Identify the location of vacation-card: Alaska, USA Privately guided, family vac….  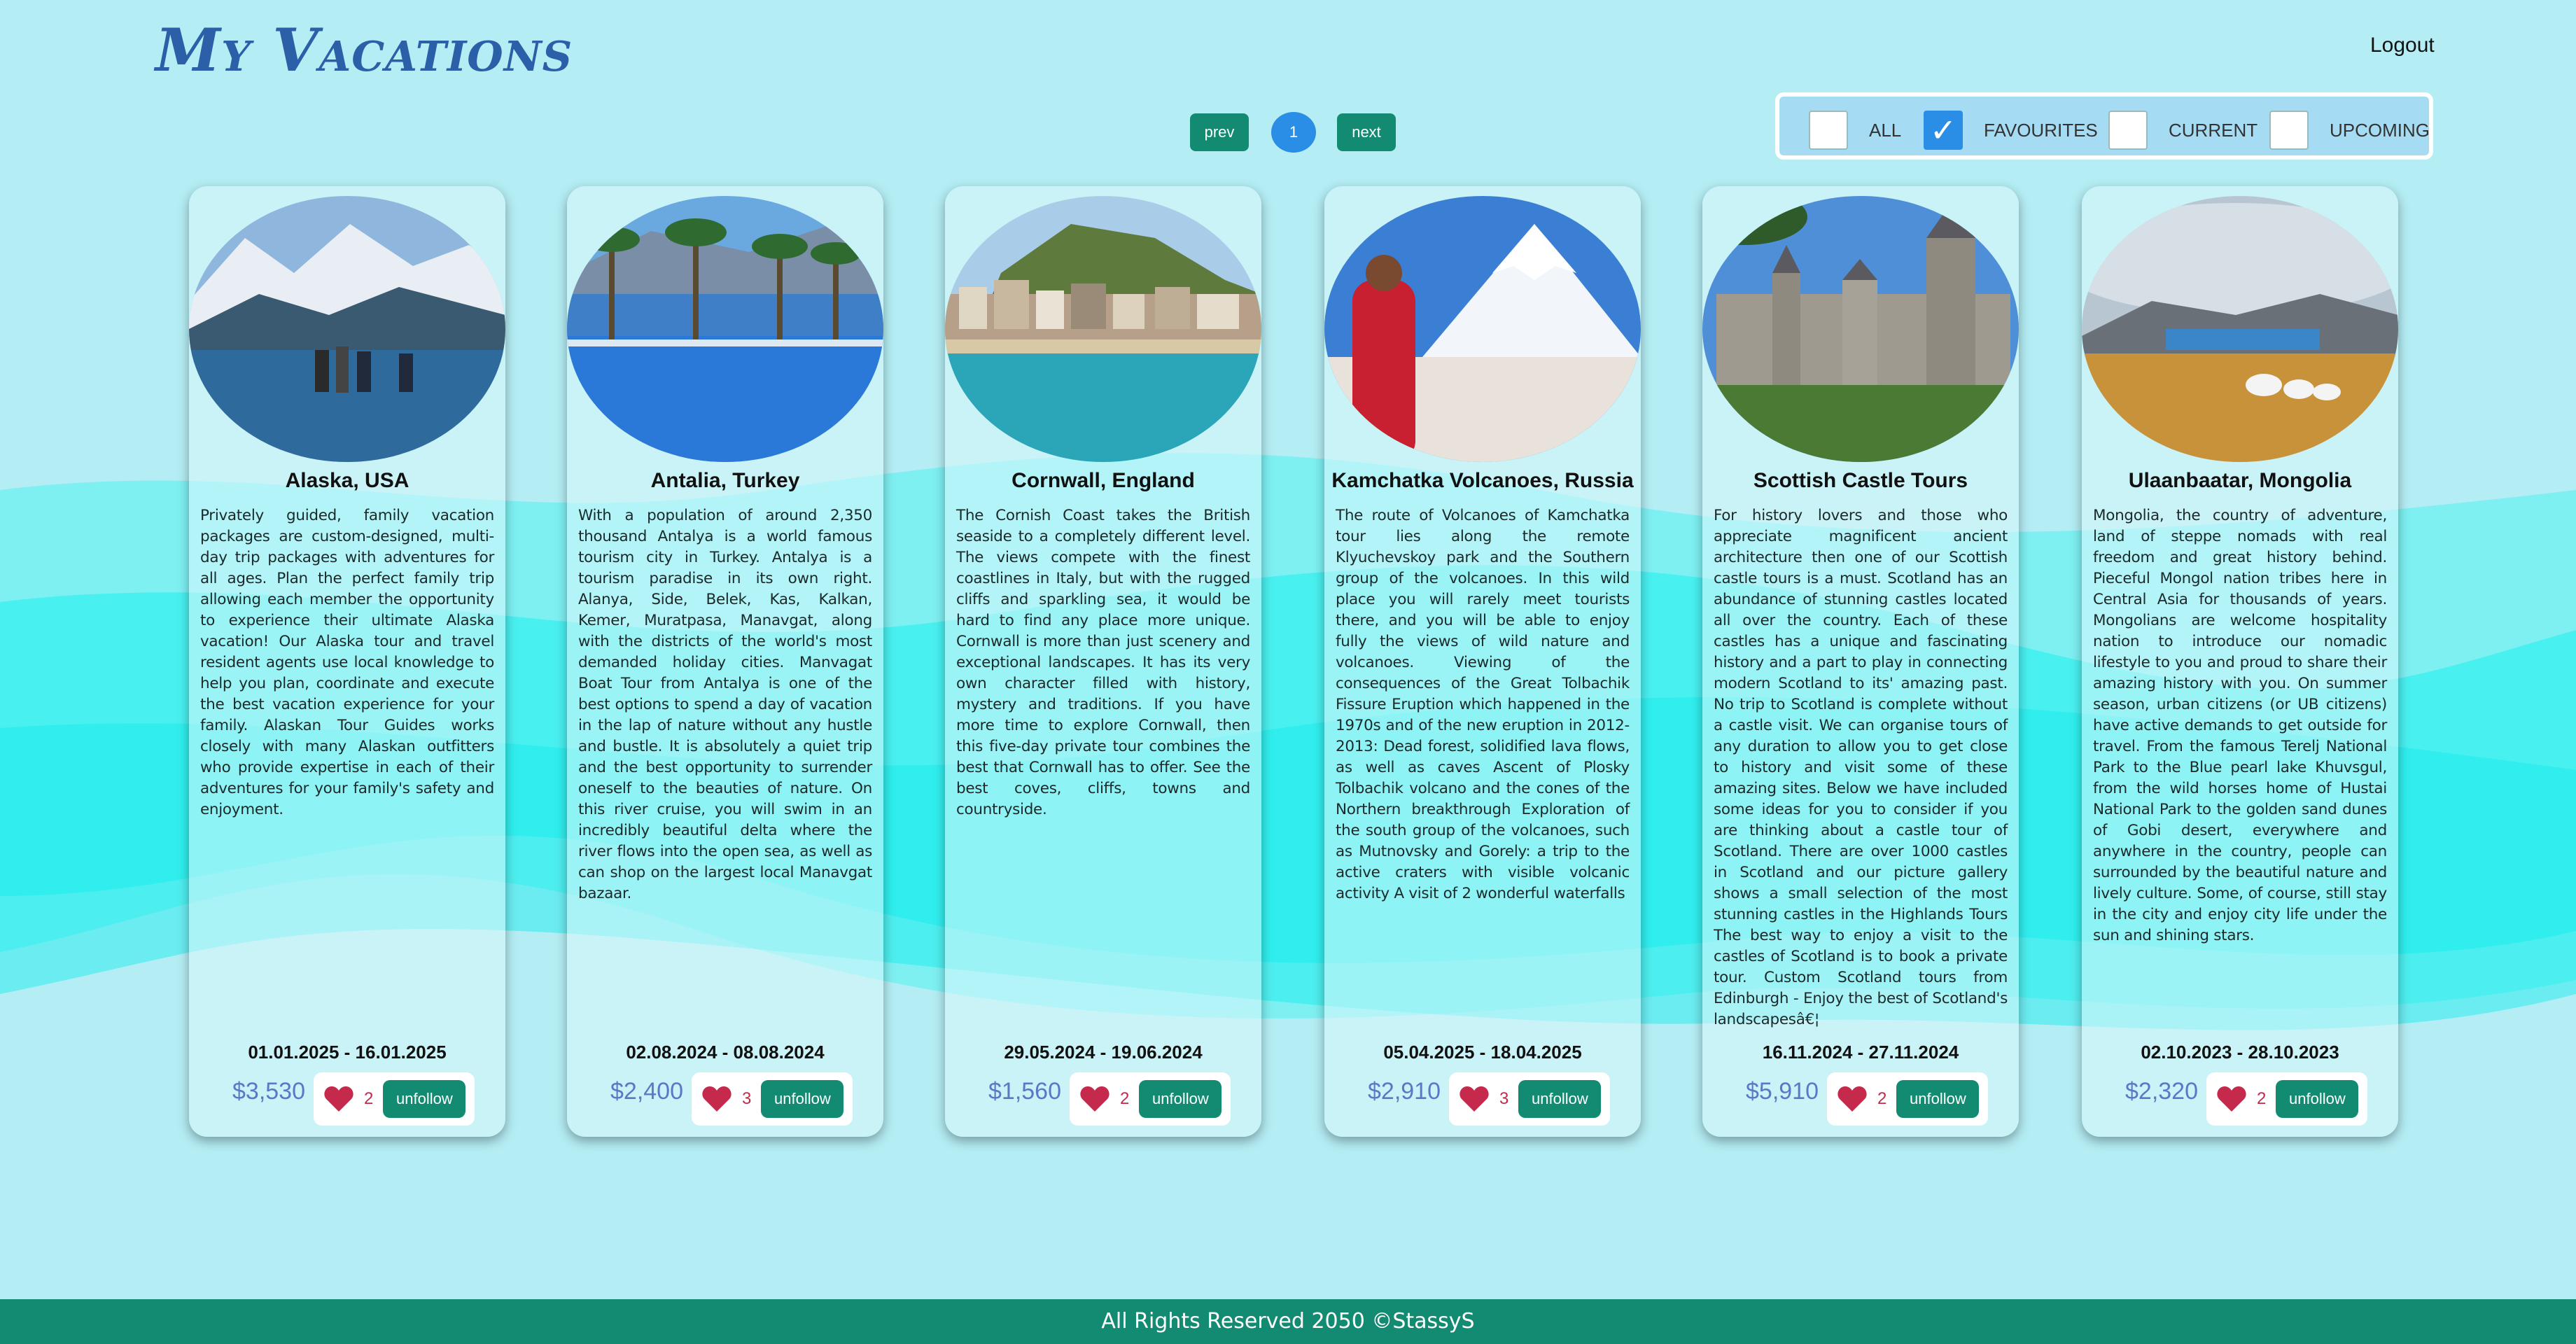
(347, 661).